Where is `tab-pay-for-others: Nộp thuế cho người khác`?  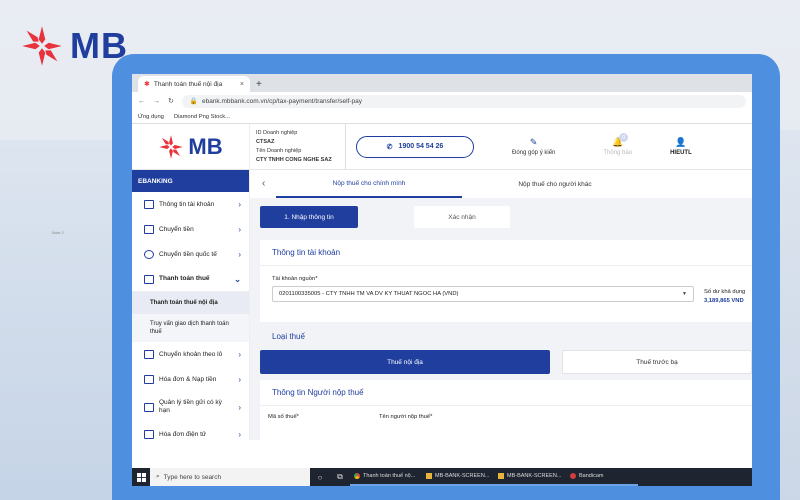
tab-pay-for-others: Nộp thuế cho người khác is located at coordinates (555, 184).